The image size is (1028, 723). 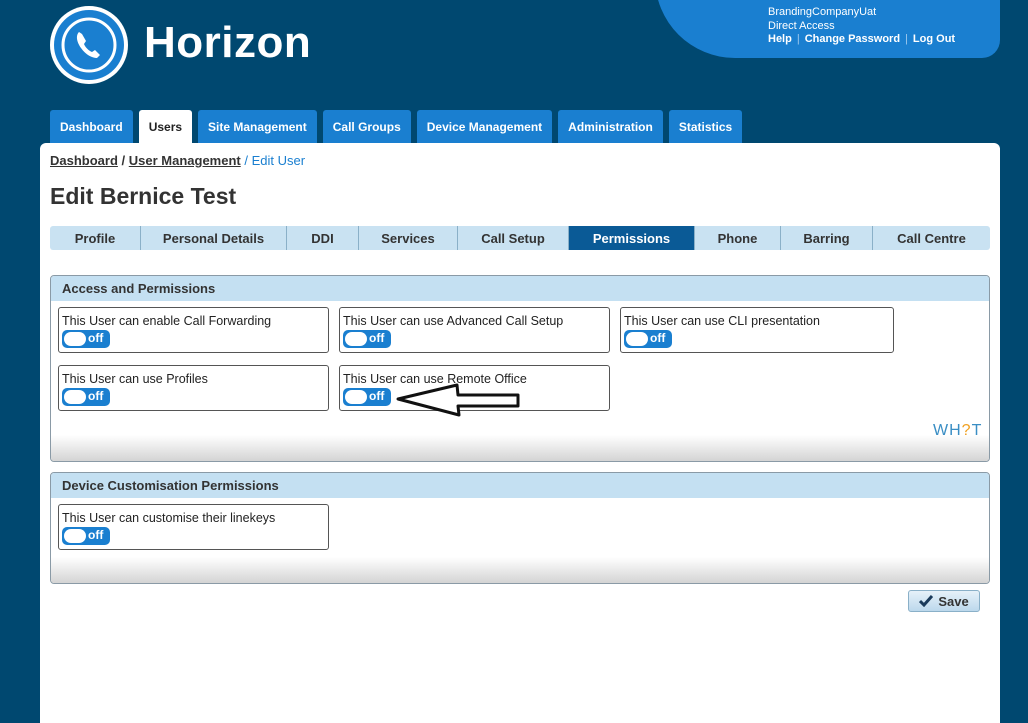 I want to click on account-links: Help | Change Password | Log Out, so click(x=862, y=39).